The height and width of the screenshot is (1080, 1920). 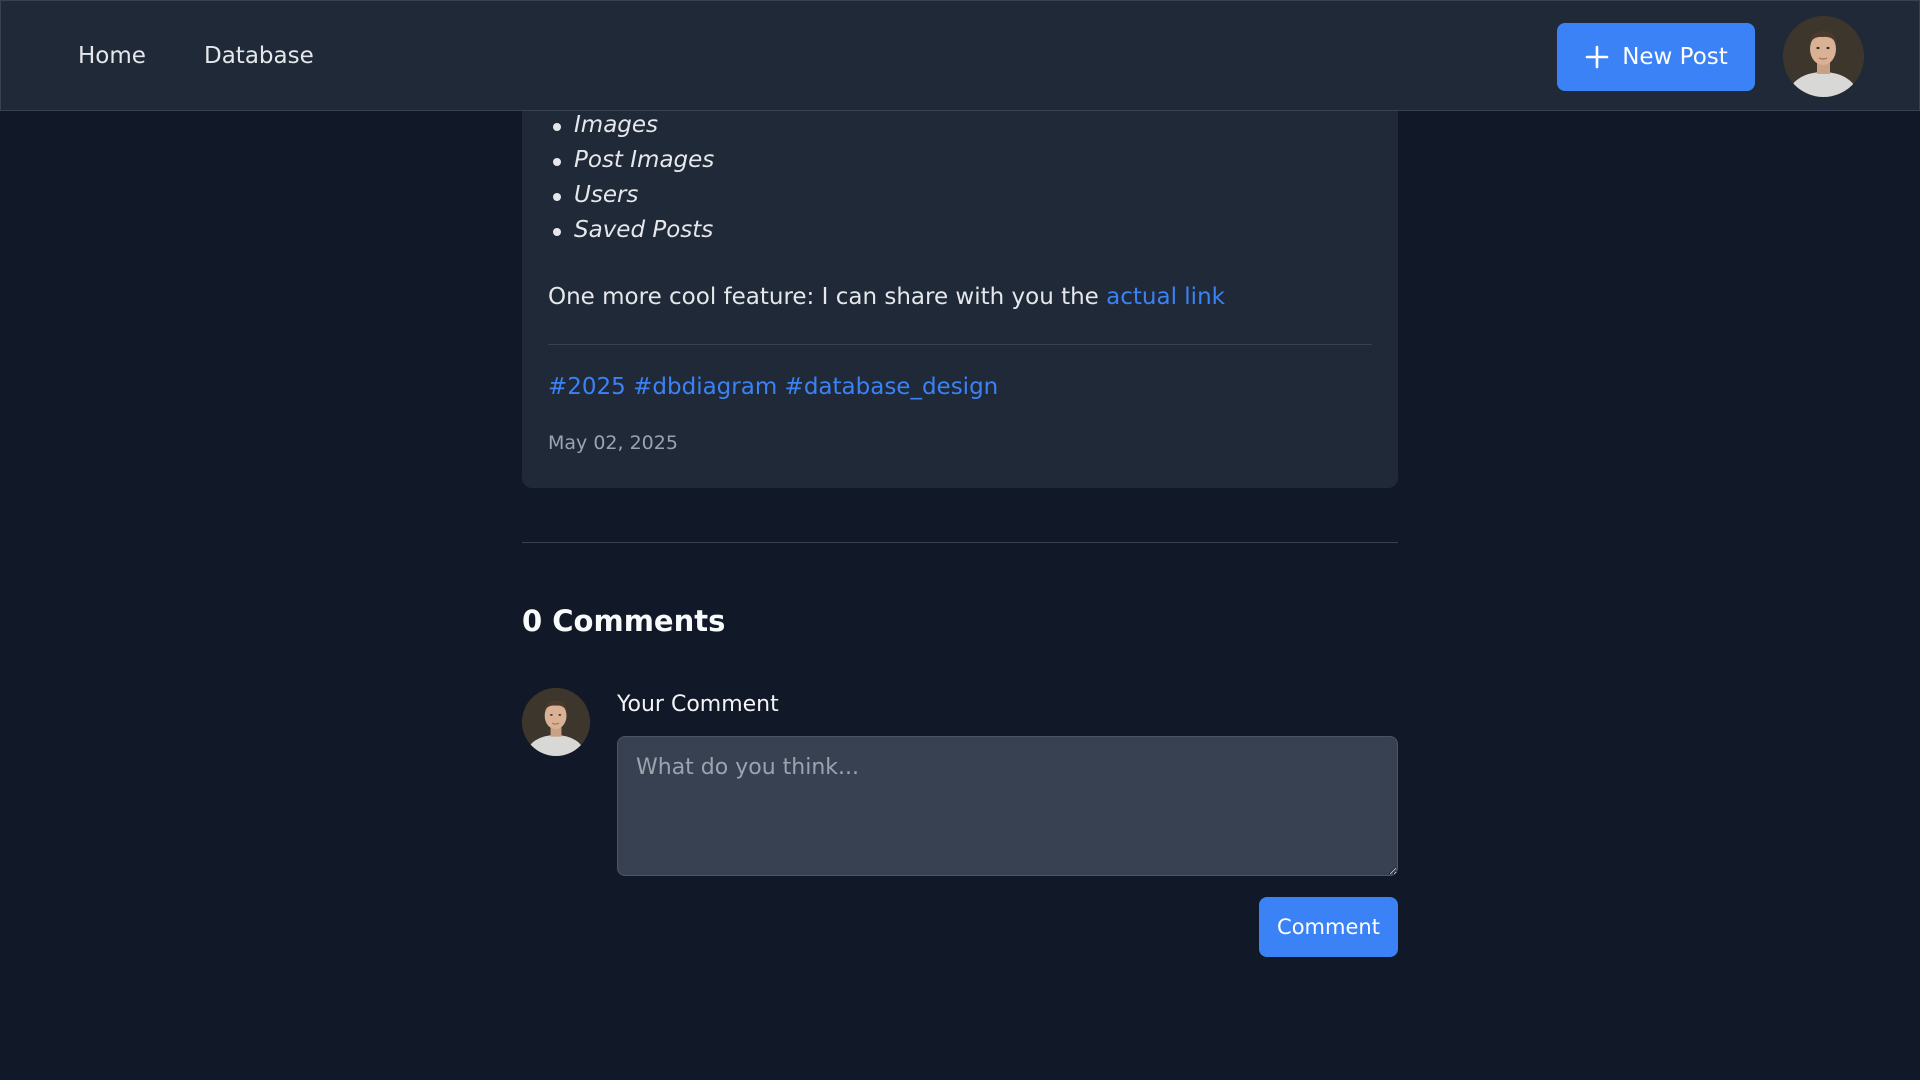 What do you see at coordinates (960, 542) in the screenshot?
I see `section-divider` at bounding box center [960, 542].